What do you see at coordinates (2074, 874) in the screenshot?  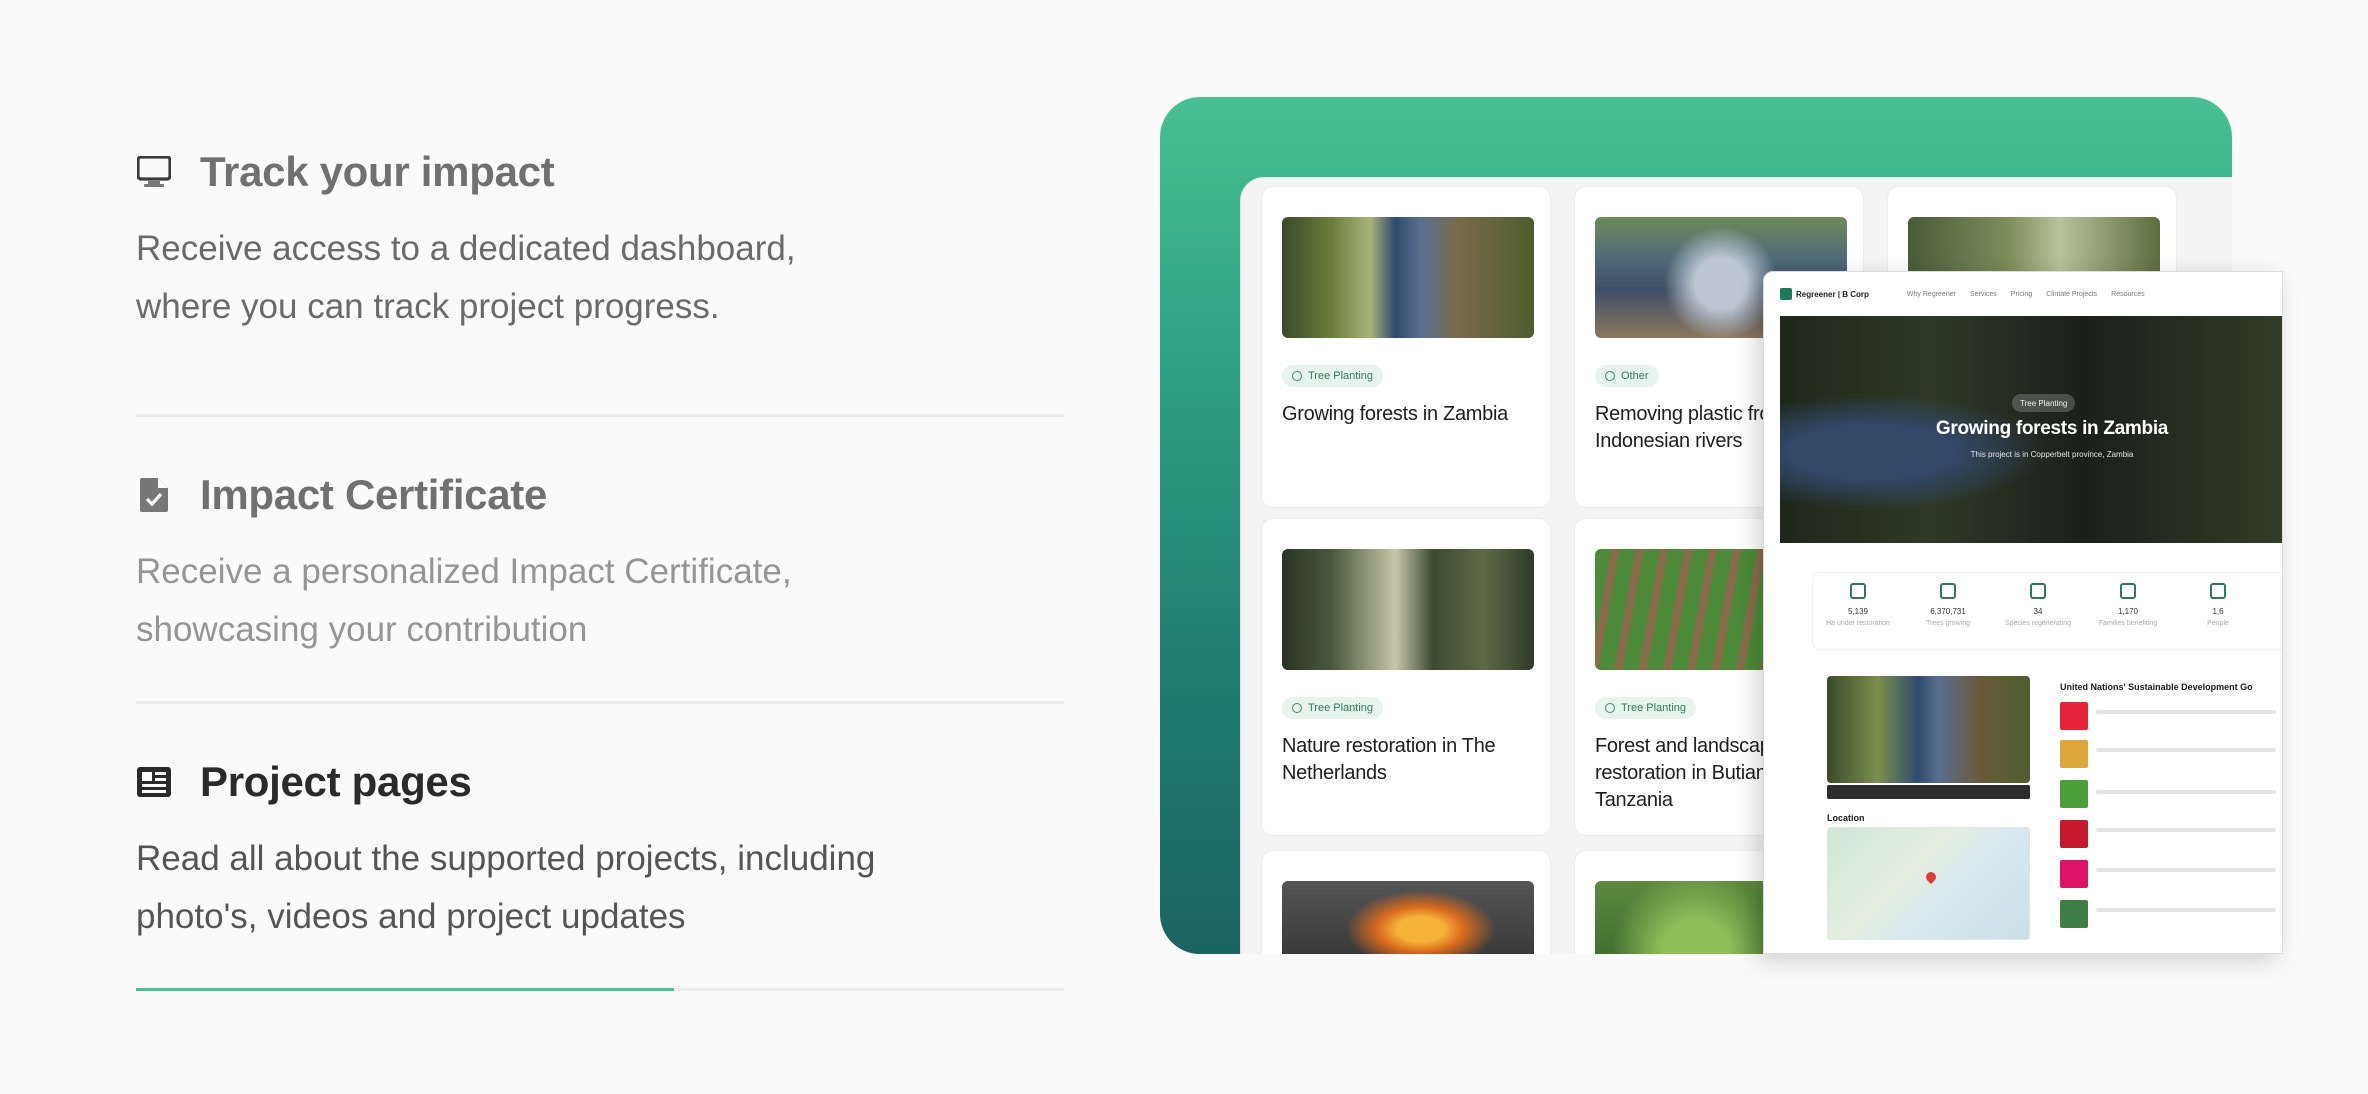 I see `sdg-10-icon` at bounding box center [2074, 874].